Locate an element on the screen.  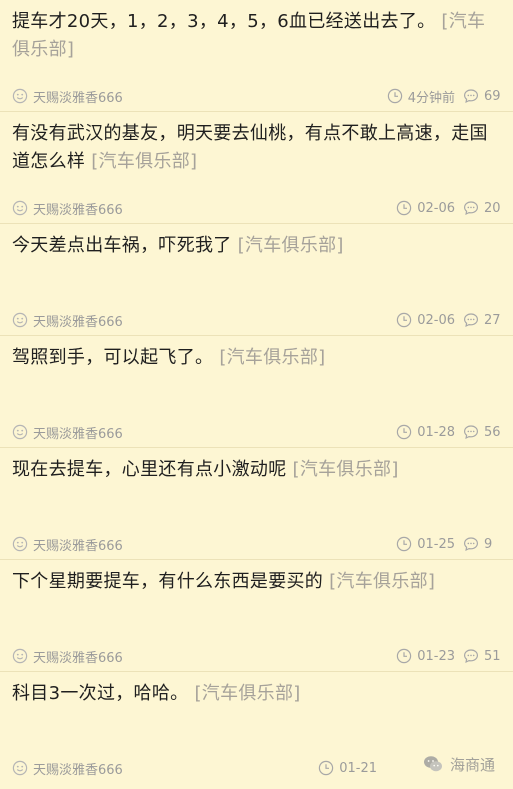
post-content: 驾照到手，可以起飞了。 [汽车俱乐部] is located at coordinates (257, 358).